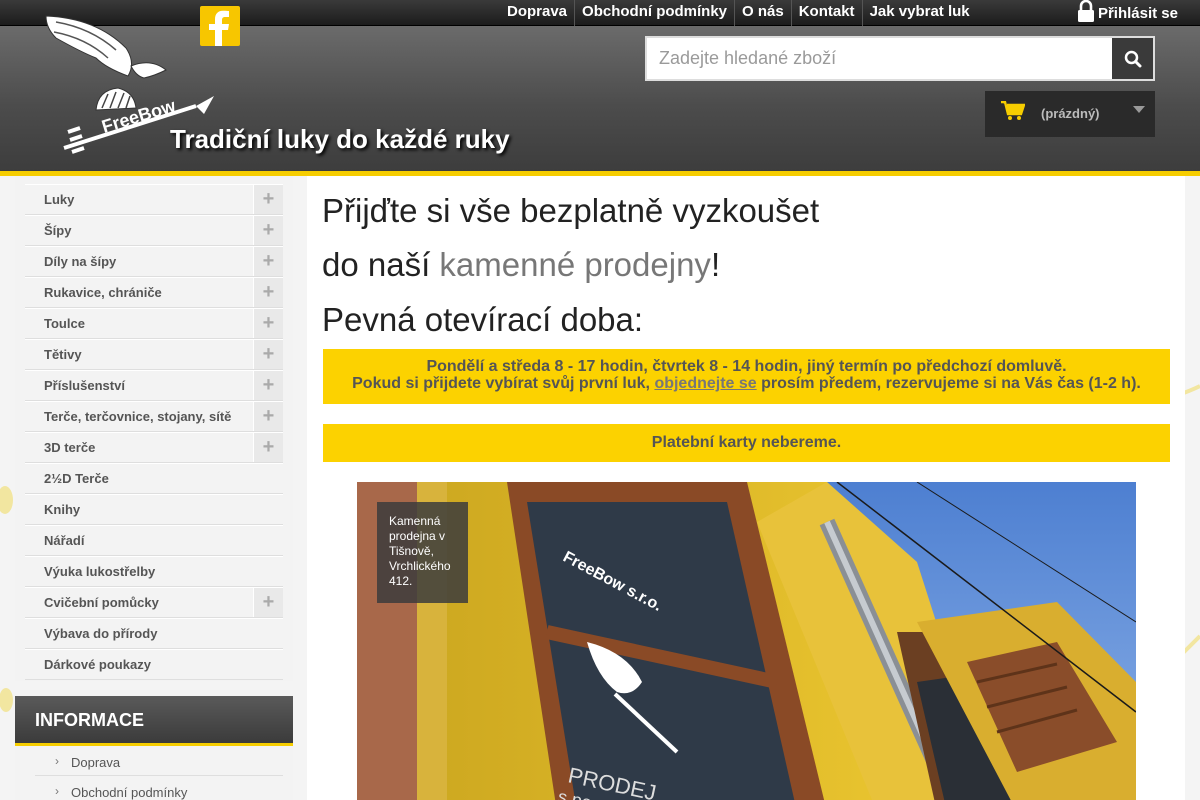  I want to click on search-input, so click(879, 58).